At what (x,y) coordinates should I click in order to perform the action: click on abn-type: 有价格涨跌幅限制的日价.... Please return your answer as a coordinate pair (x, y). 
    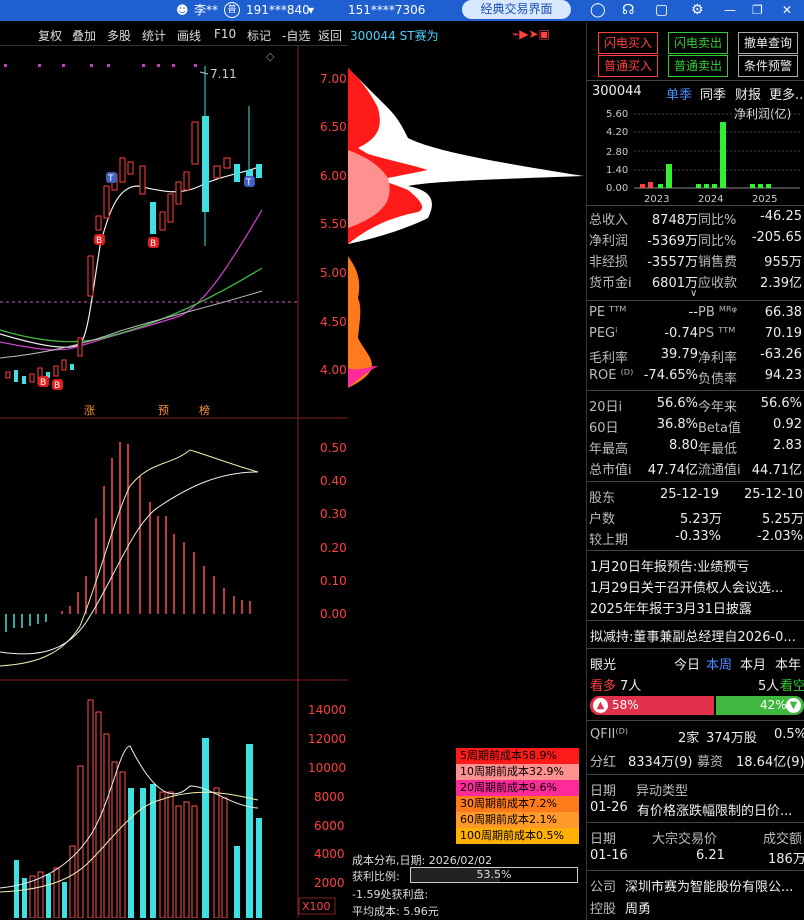
    Looking at the image, I should click on (714, 809).